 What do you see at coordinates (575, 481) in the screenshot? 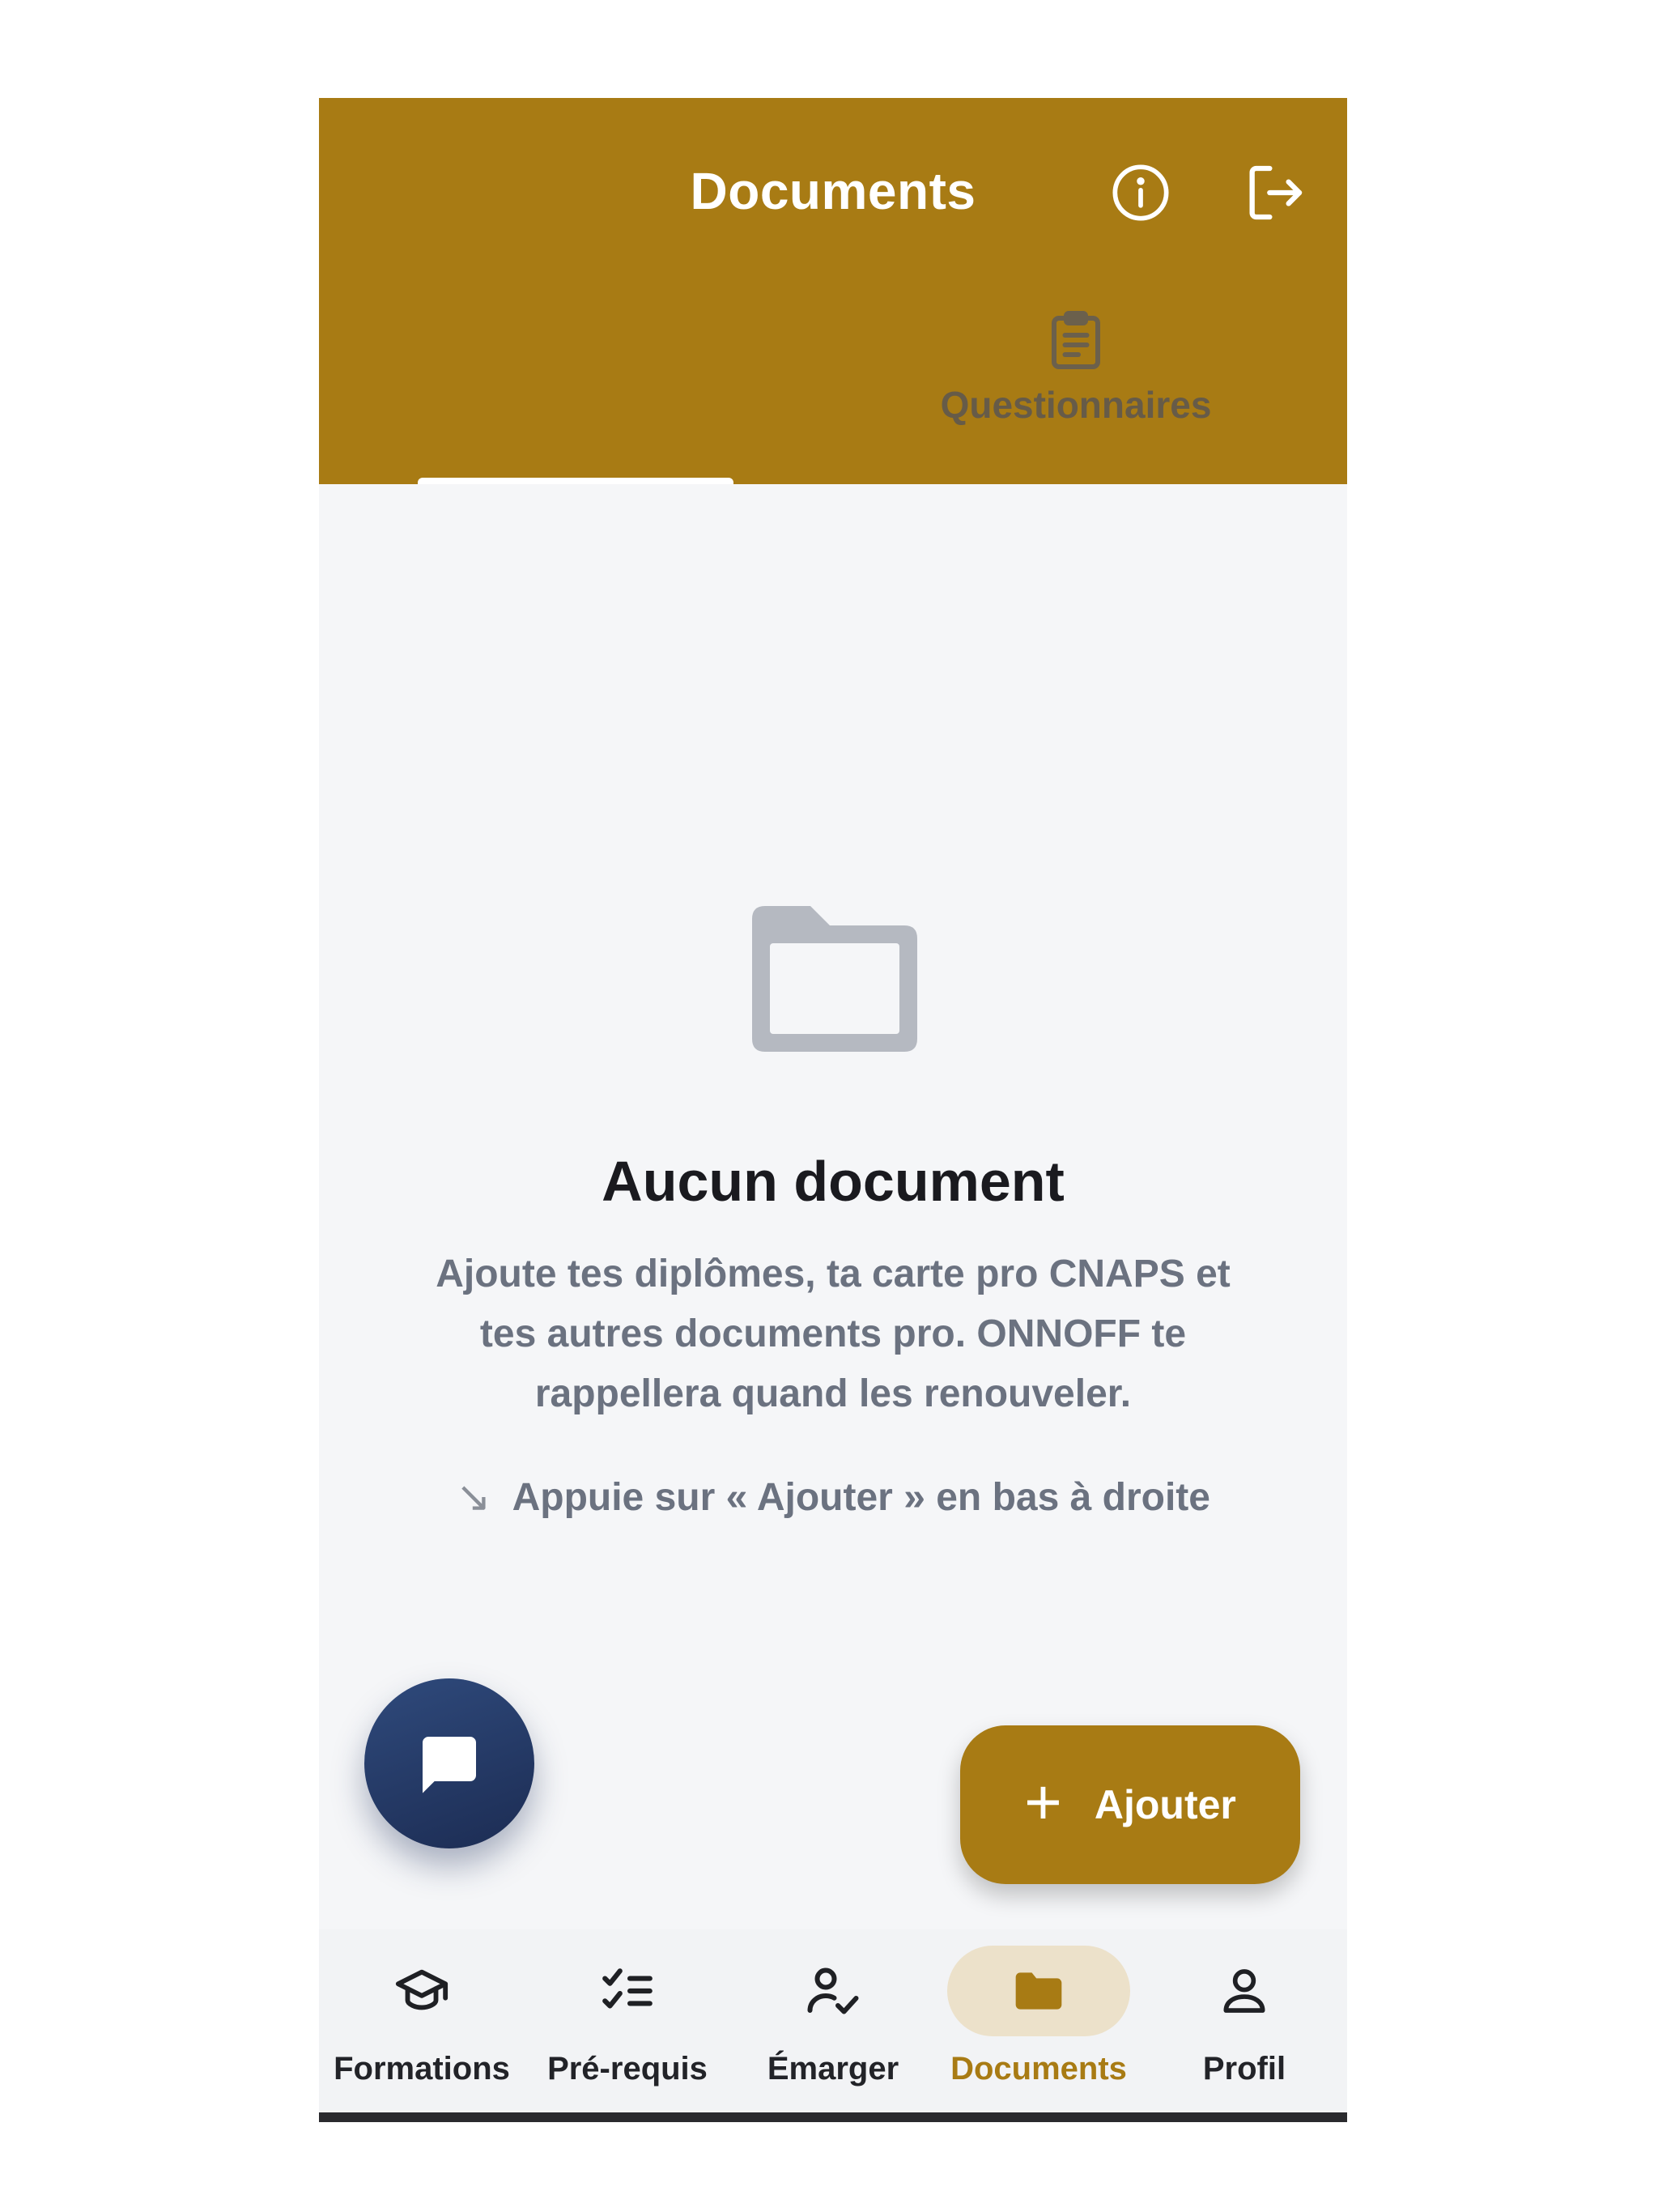
I see `active-tab-indicator` at bounding box center [575, 481].